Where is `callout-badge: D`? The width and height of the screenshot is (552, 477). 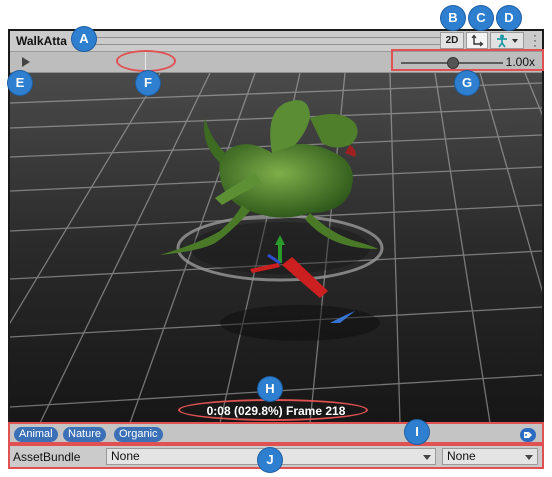
callout-badge: D is located at coordinates (509, 18).